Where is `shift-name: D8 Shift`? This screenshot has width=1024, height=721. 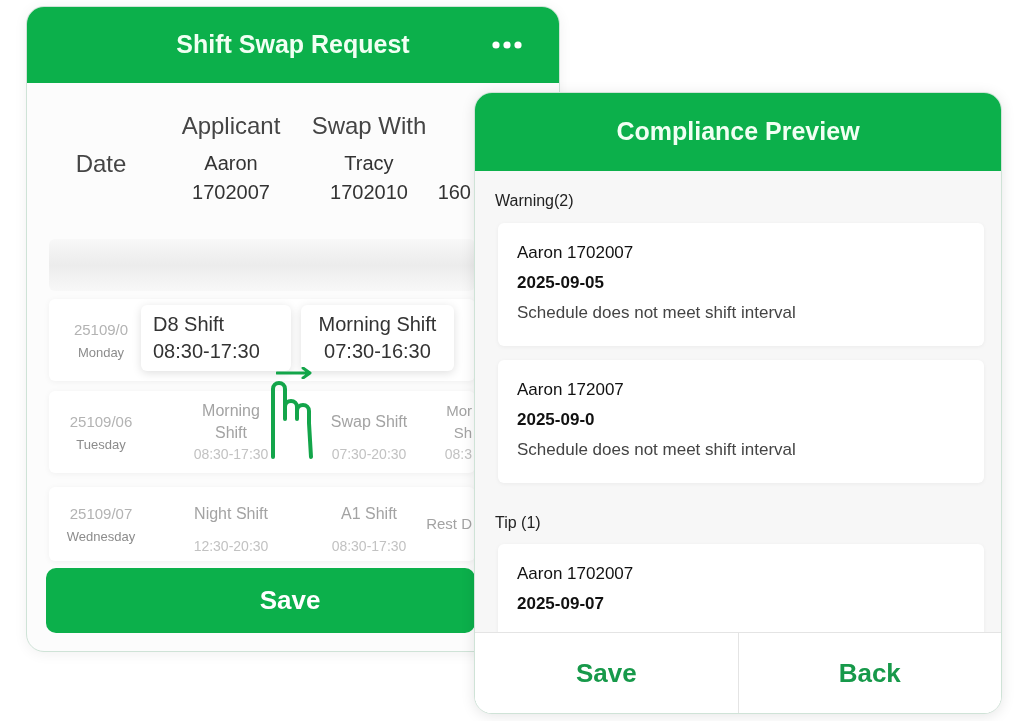 shift-name: D8 Shift is located at coordinates (189, 324).